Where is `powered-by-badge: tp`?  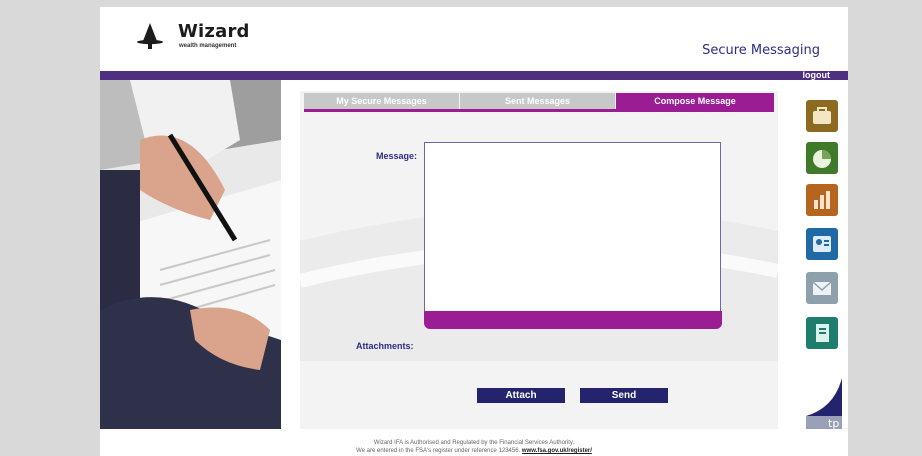 powered-by-badge: tp is located at coordinates (824, 404).